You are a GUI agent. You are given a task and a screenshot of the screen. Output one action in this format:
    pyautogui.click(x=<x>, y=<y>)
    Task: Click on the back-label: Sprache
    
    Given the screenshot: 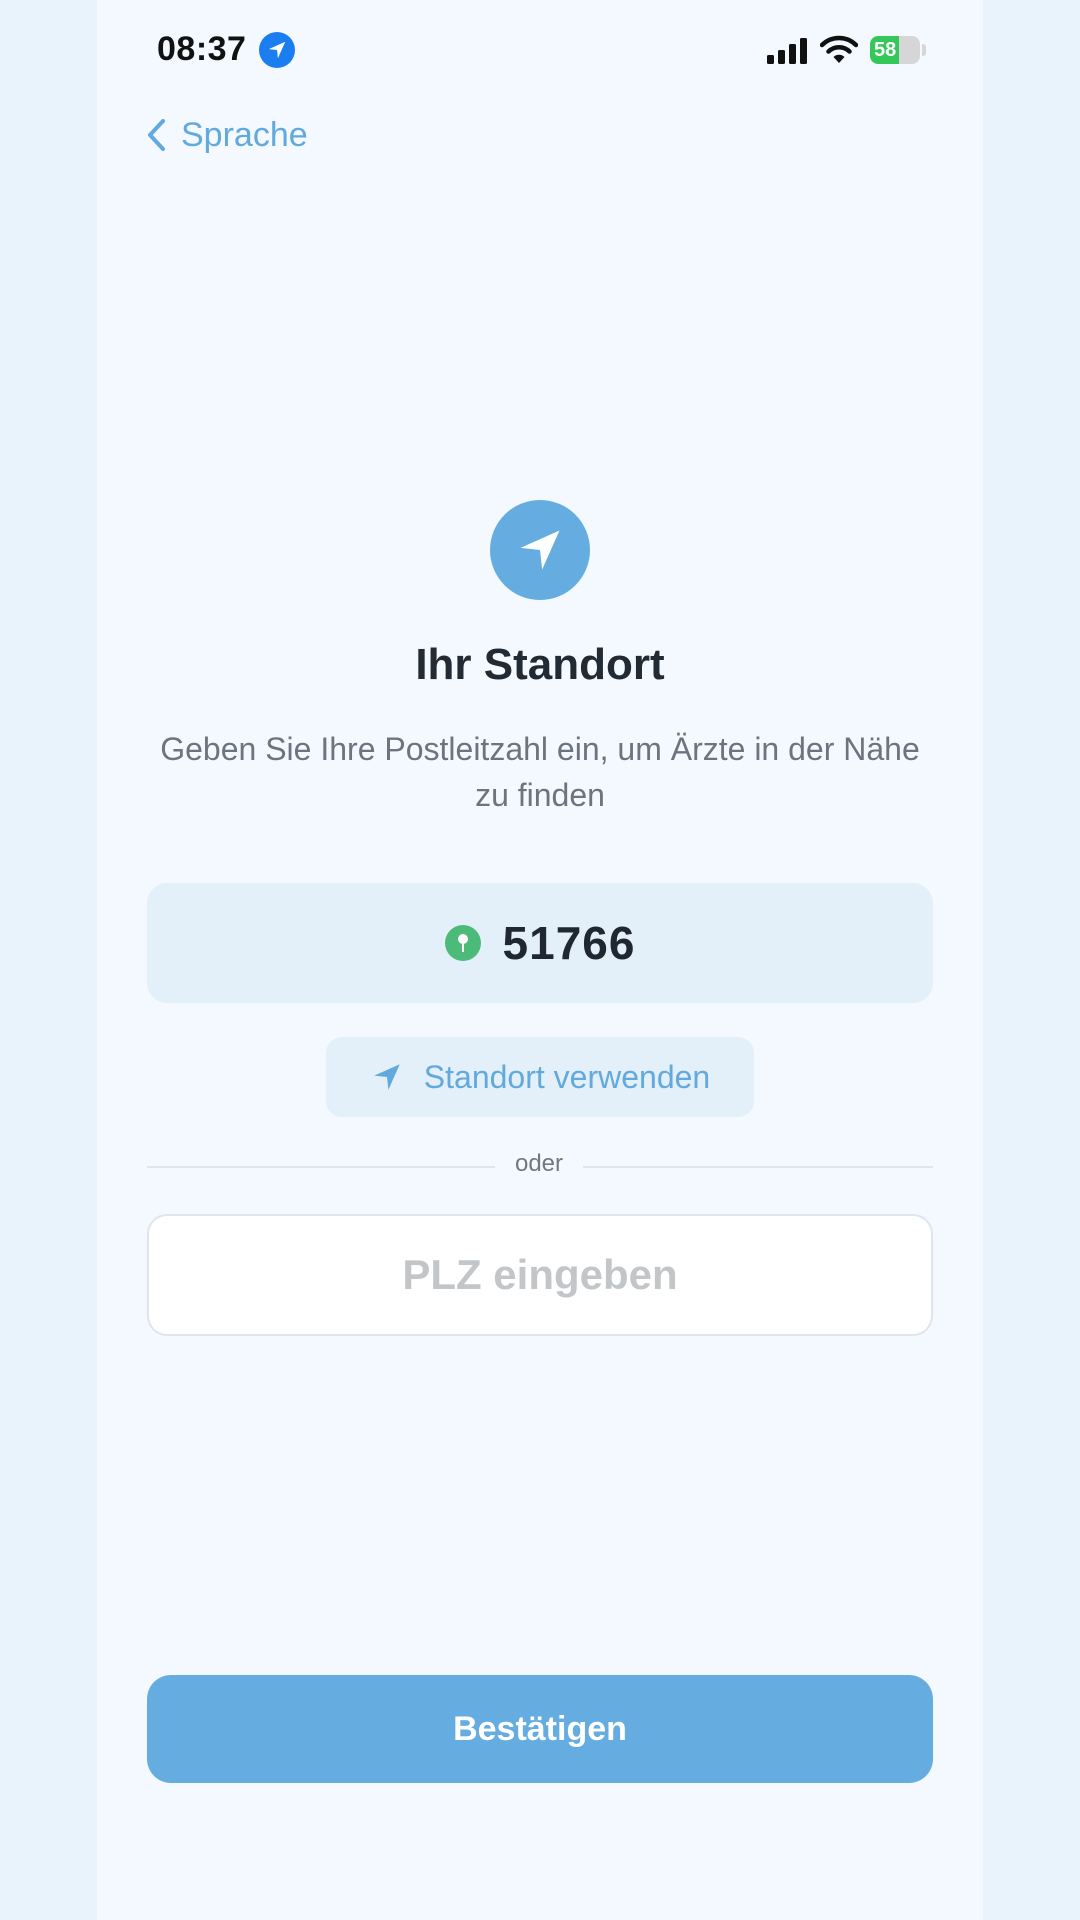 What is the action you would take?
    pyautogui.click(x=244, y=134)
    